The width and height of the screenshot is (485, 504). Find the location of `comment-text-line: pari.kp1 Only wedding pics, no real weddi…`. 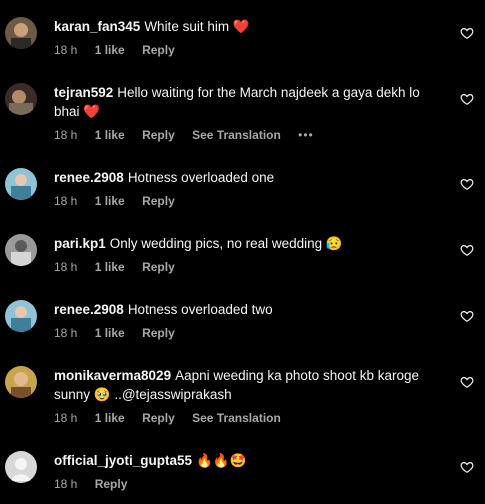

comment-text-line: pari.kp1 Only wedding pics, no real weddi… is located at coordinates (249, 243).